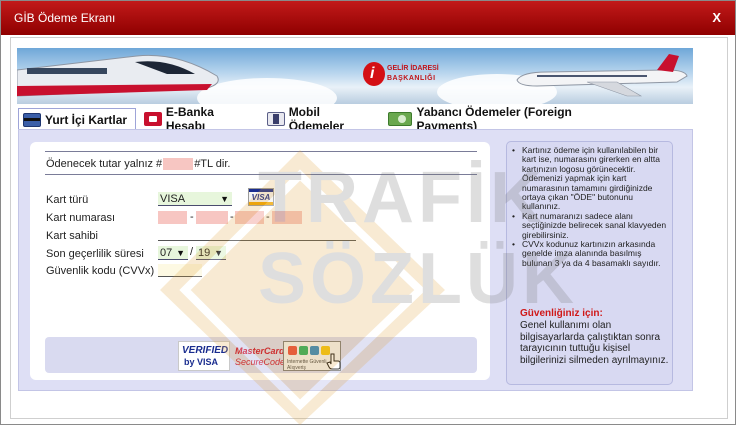 This screenshot has width=736, height=425. Describe the element at coordinates (180, 270) in the screenshot. I see `cvv-input` at that location.